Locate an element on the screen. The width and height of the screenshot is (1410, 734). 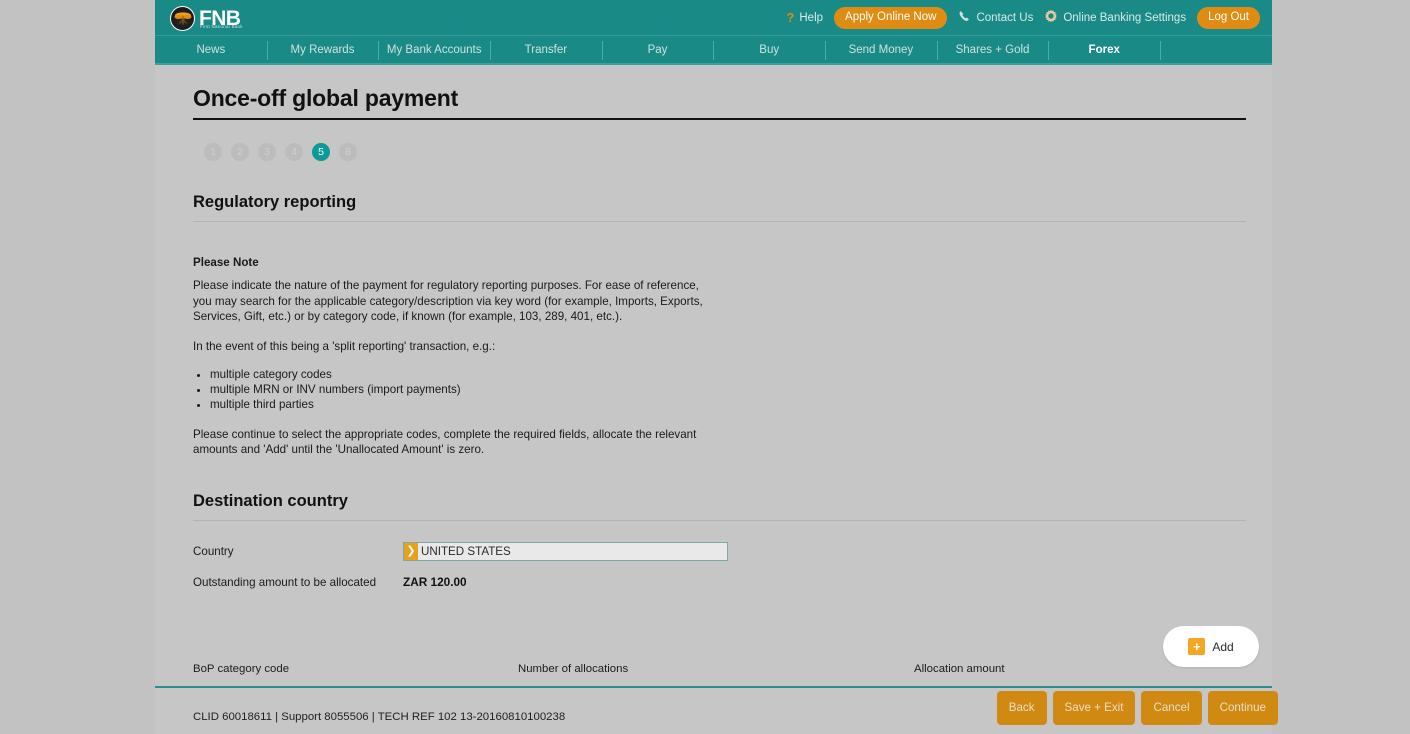
step-4: 4 is located at coordinates (294, 152).